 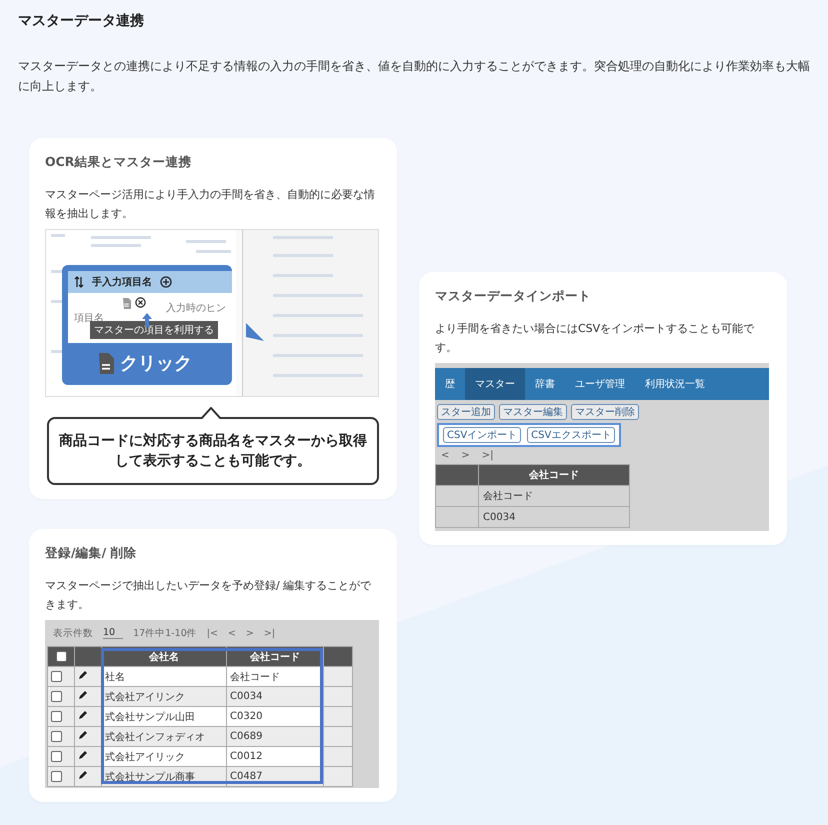 What do you see at coordinates (156, 363) in the screenshot?
I see `click-label: クリック` at bounding box center [156, 363].